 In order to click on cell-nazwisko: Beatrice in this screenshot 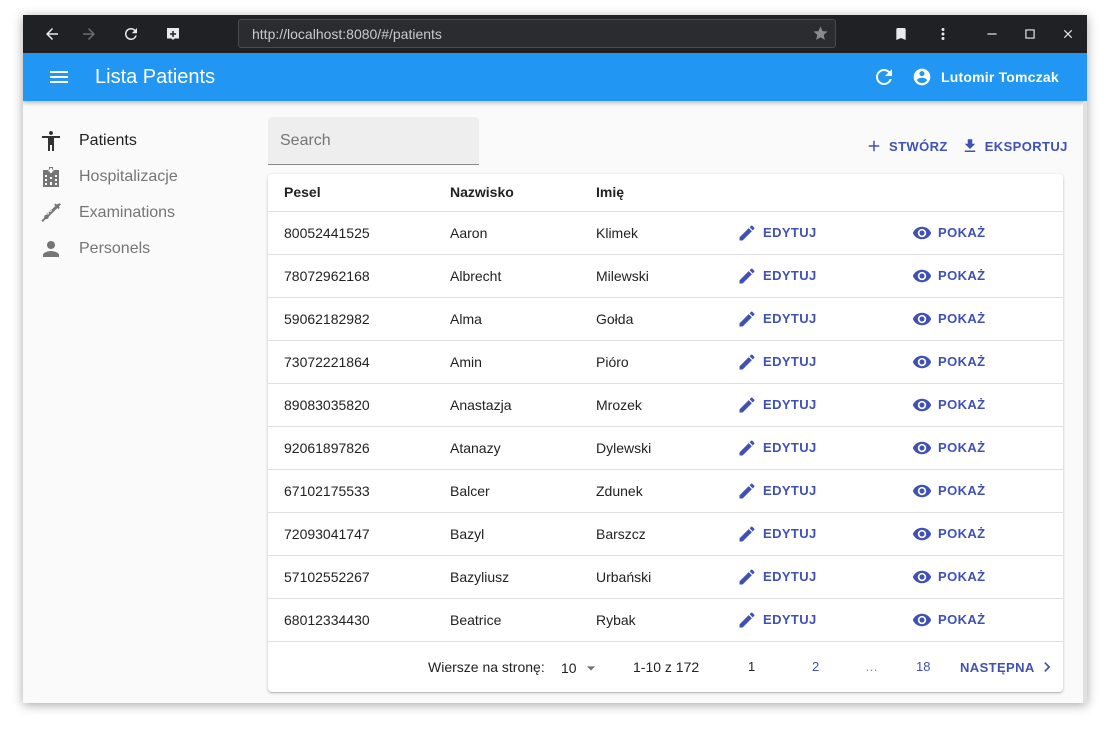, I will do `click(523, 620)`.